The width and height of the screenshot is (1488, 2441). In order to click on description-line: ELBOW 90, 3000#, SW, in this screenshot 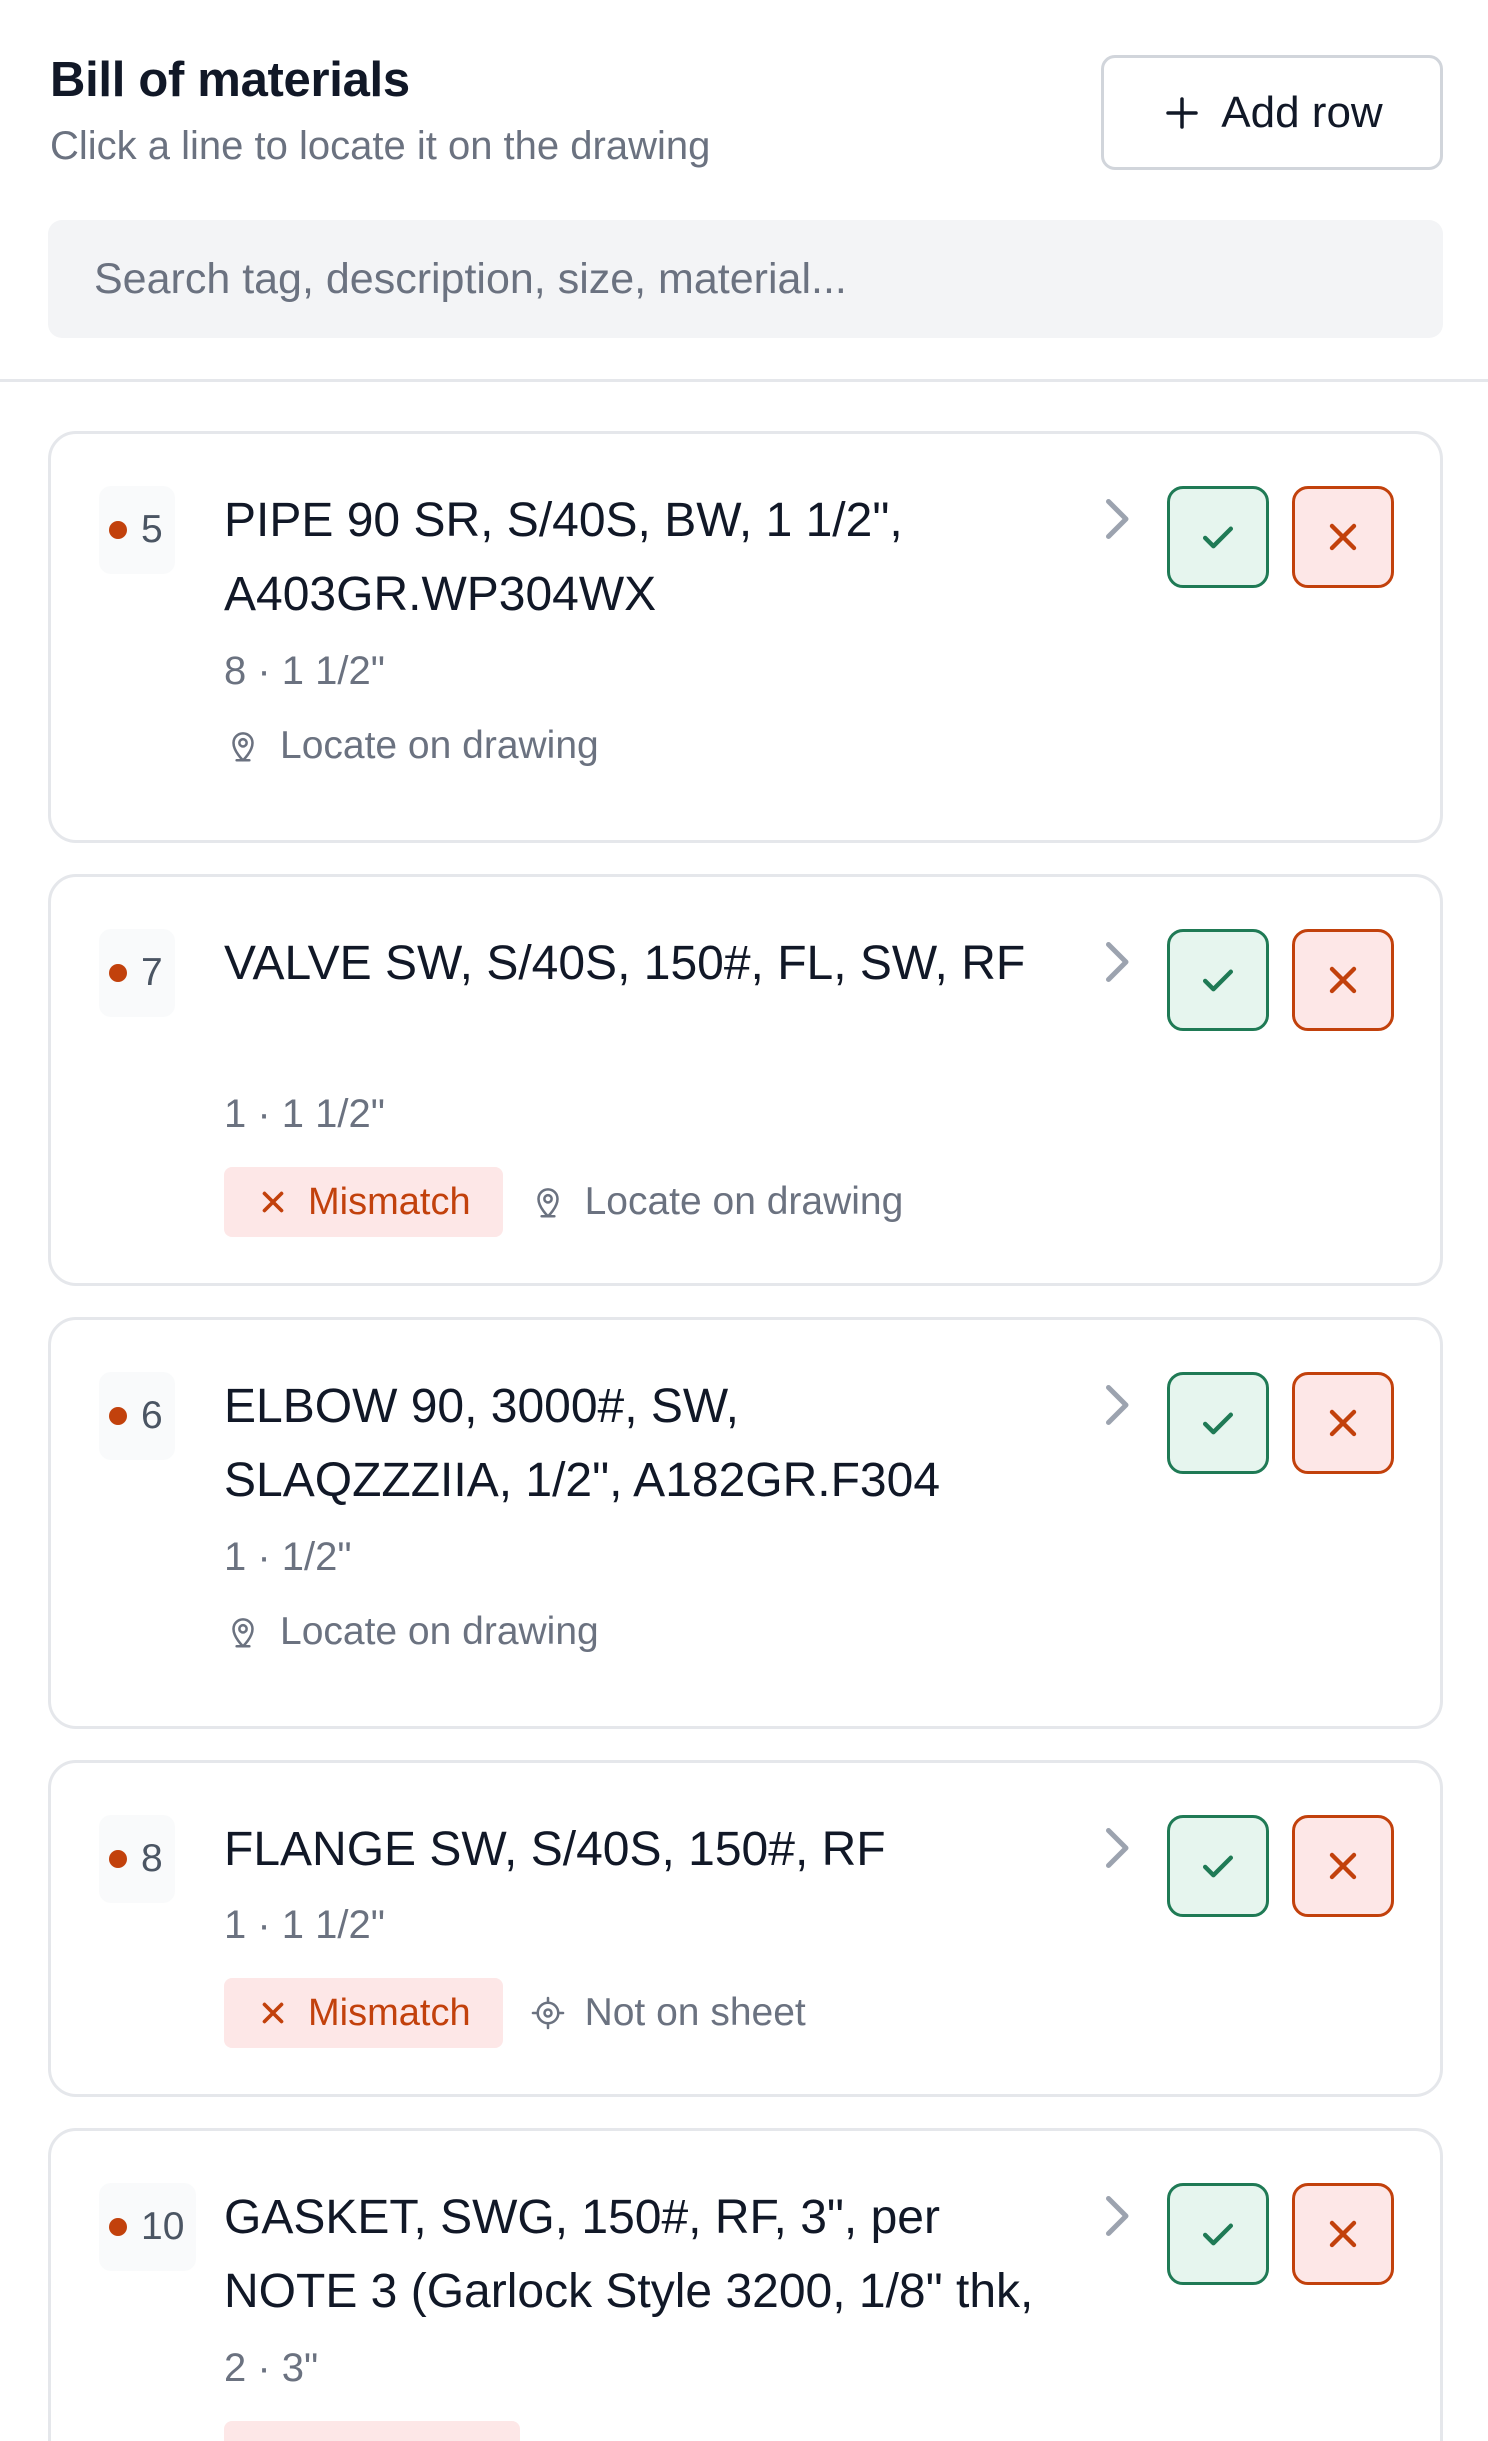, I will do `click(481, 1406)`.